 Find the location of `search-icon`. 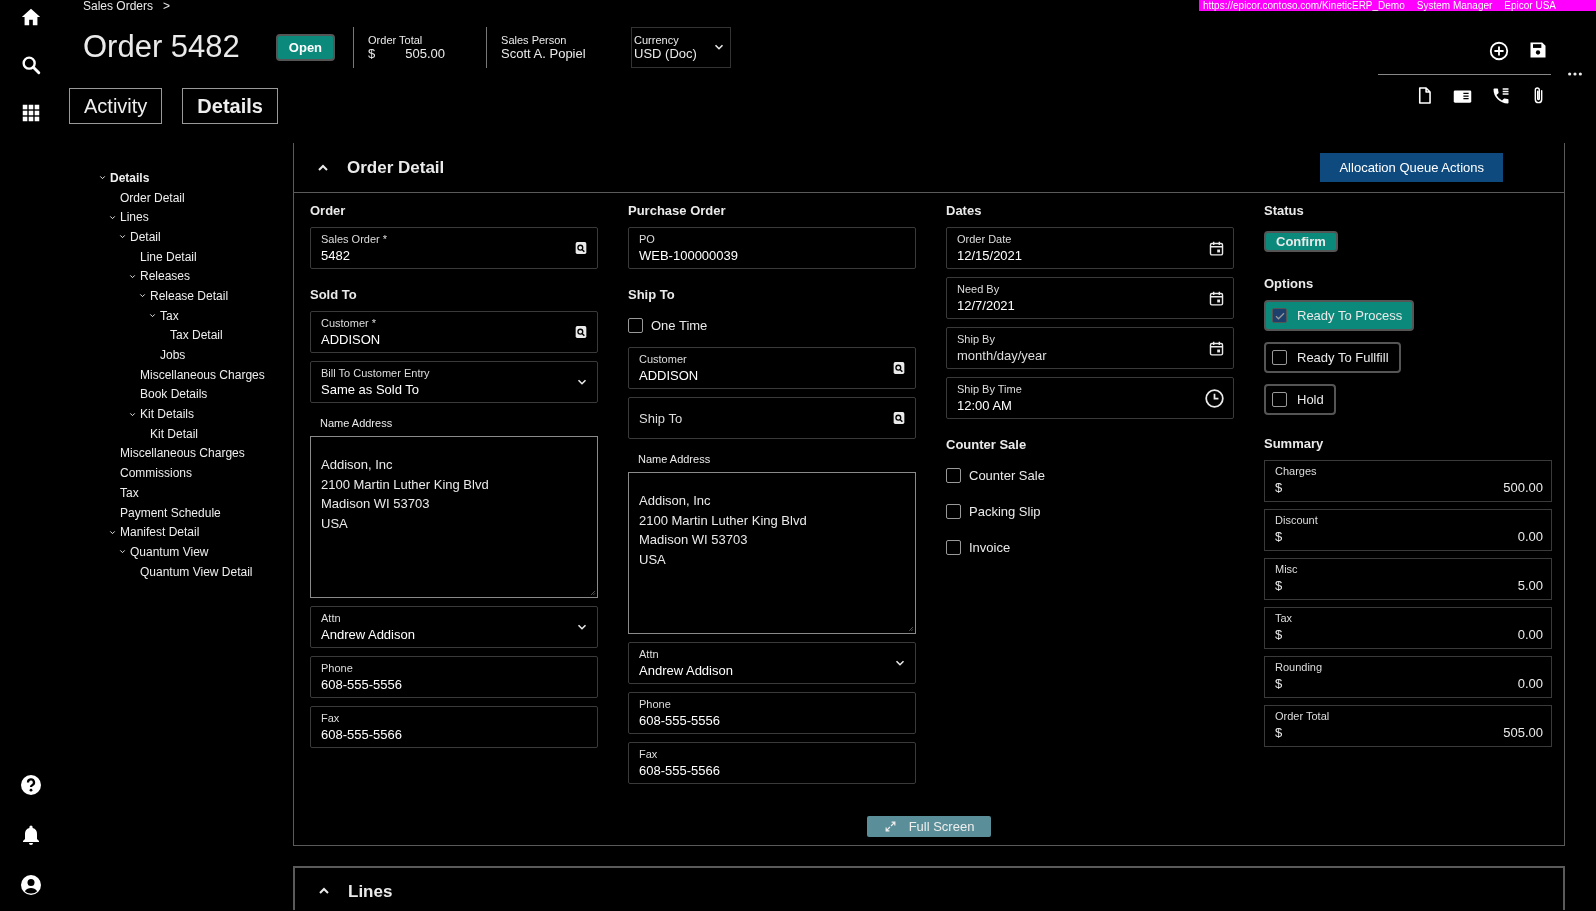

search-icon is located at coordinates (31, 65).